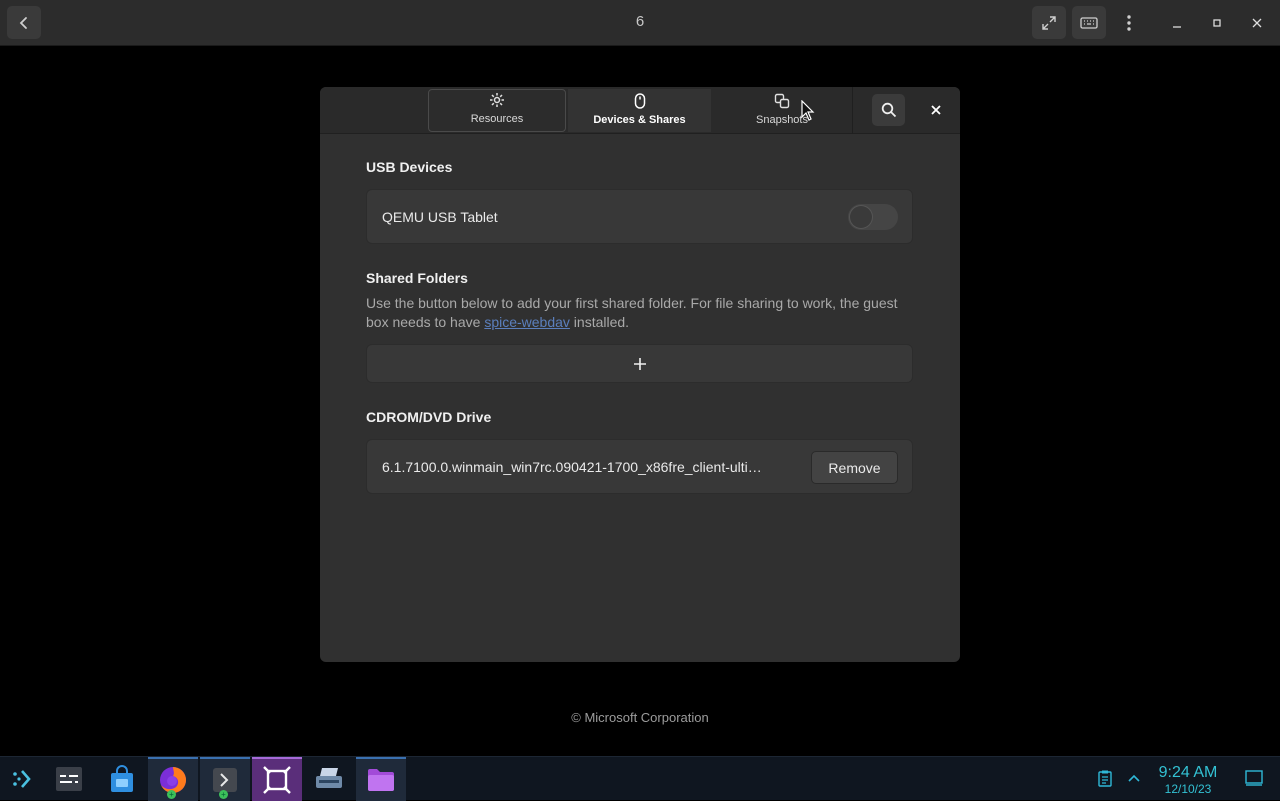  I want to click on keyboard-button, so click(1089, 22).